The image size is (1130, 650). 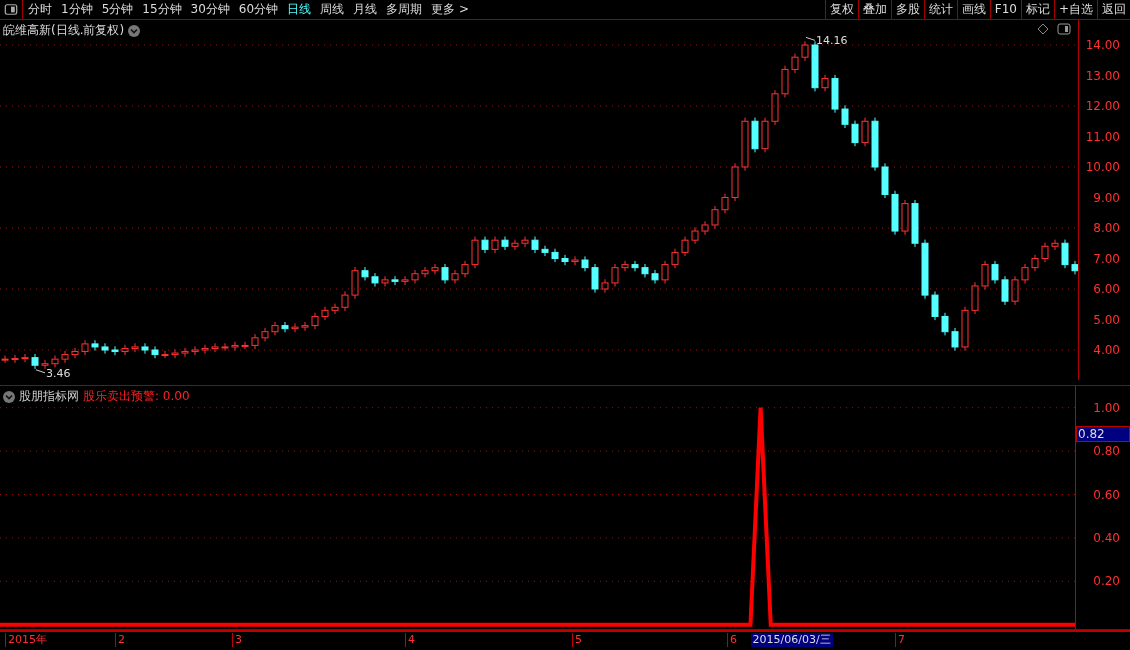 I want to click on price-label: 3.46, so click(x=58, y=373).